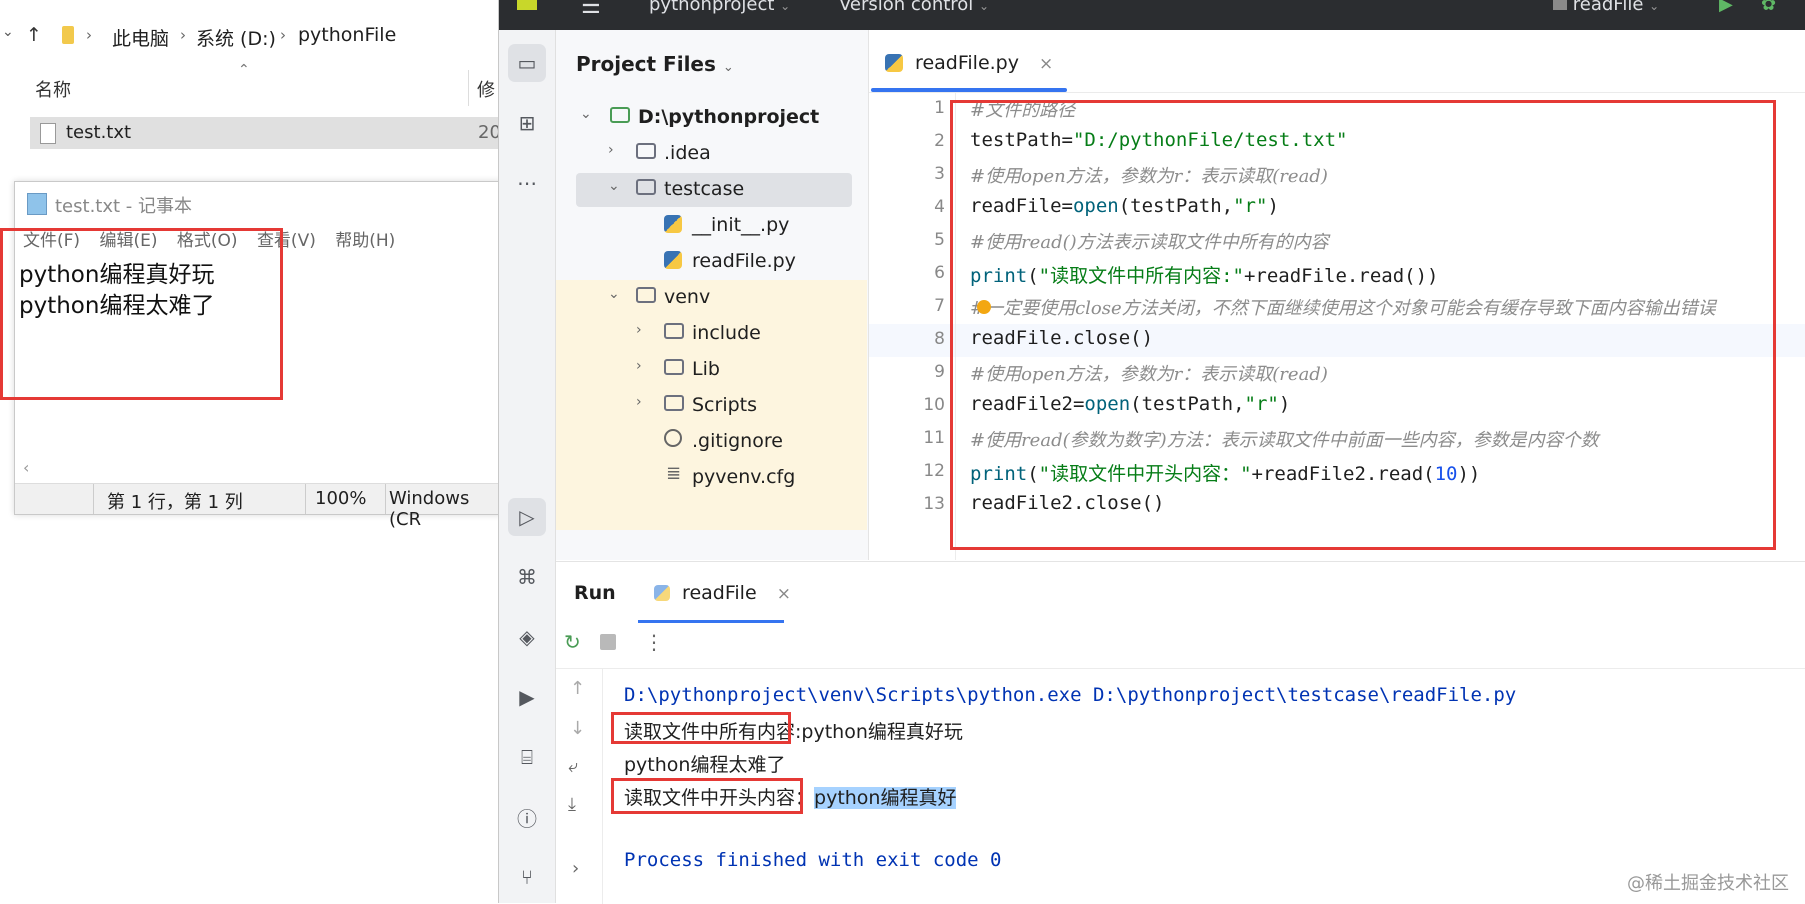 This screenshot has height=904, width=1805. What do you see at coordinates (591, 9) in the screenshot?
I see `main-menu-icon: ☰` at bounding box center [591, 9].